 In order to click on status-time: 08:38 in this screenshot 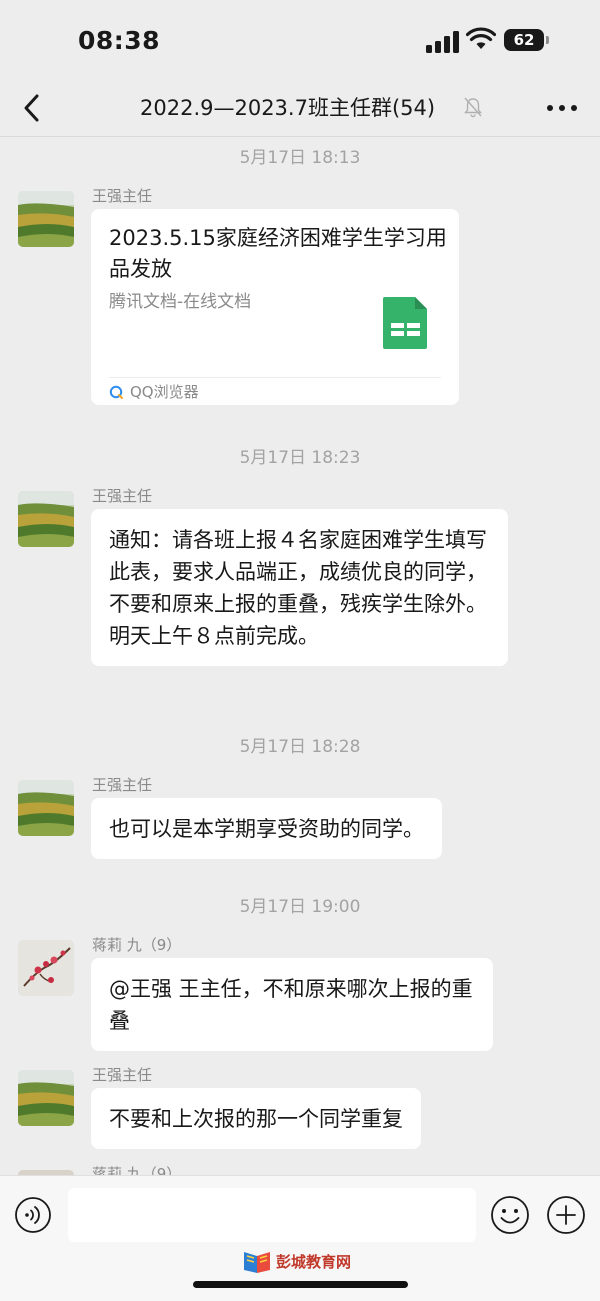, I will do `click(119, 40)`.